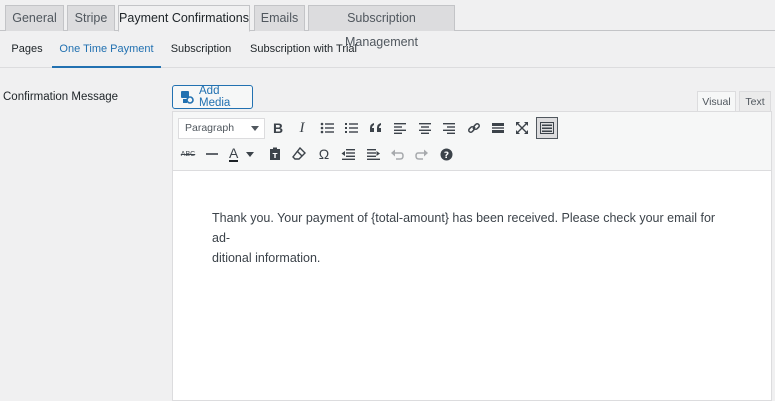  What do you see at coordinates (34, 18) in the screenshot?
I see `tab-general: General` at bounding box center [34, 18].